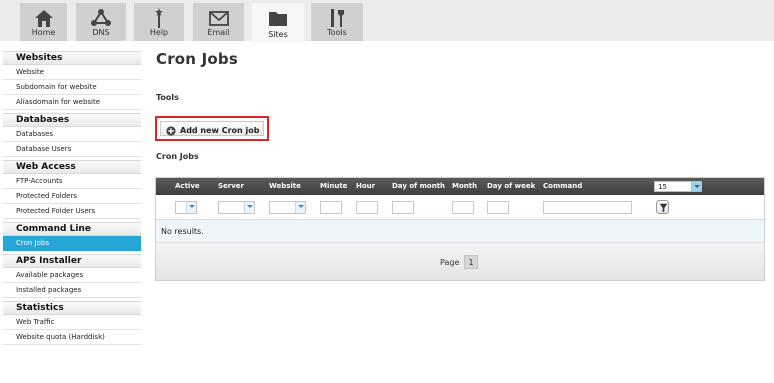  I want to click on tab-home: Home, so click(43, 22).